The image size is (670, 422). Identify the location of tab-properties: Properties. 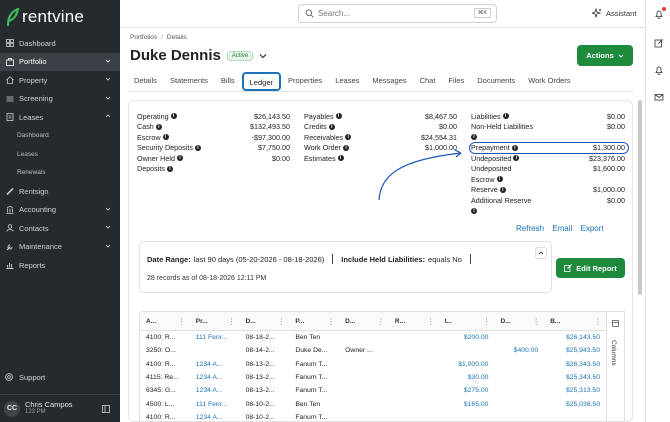
(305, 81).